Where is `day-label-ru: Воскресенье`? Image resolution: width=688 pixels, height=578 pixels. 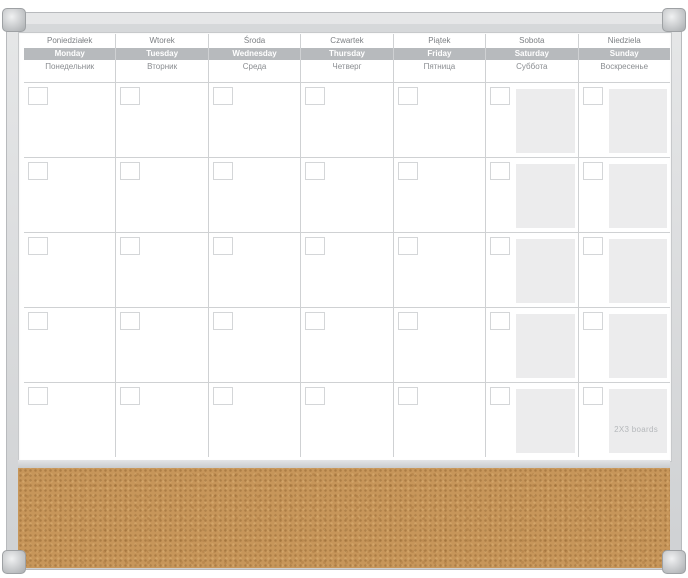
day-label-ru: Воскресенье is located at coordinates (624, 66).